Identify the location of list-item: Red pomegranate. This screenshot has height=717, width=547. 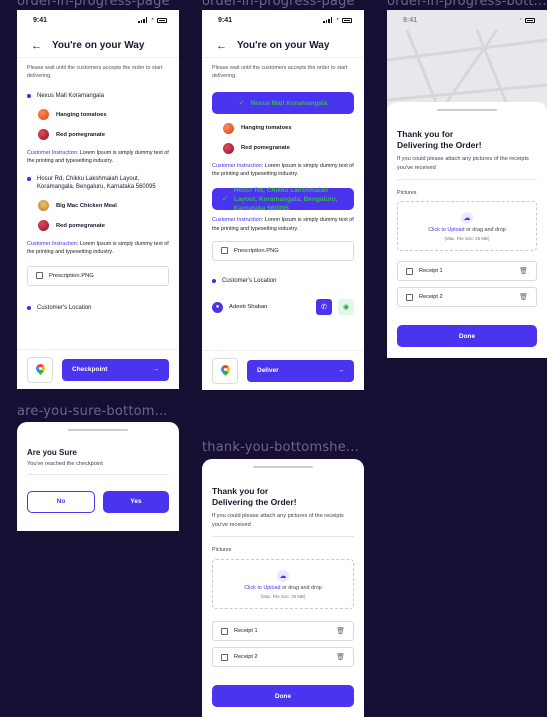
(283, 148).